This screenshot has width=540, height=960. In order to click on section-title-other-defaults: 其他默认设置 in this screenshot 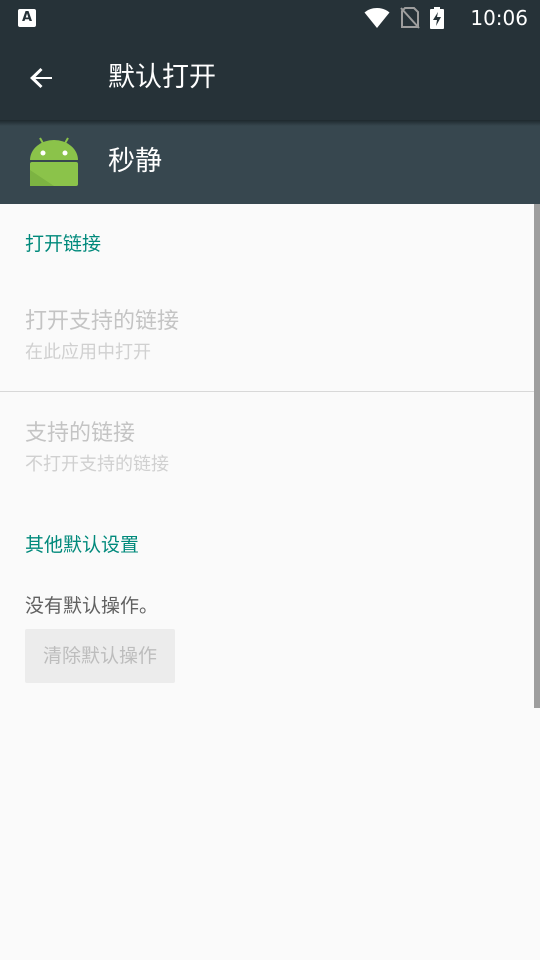, I will do `click(82, 545)`.